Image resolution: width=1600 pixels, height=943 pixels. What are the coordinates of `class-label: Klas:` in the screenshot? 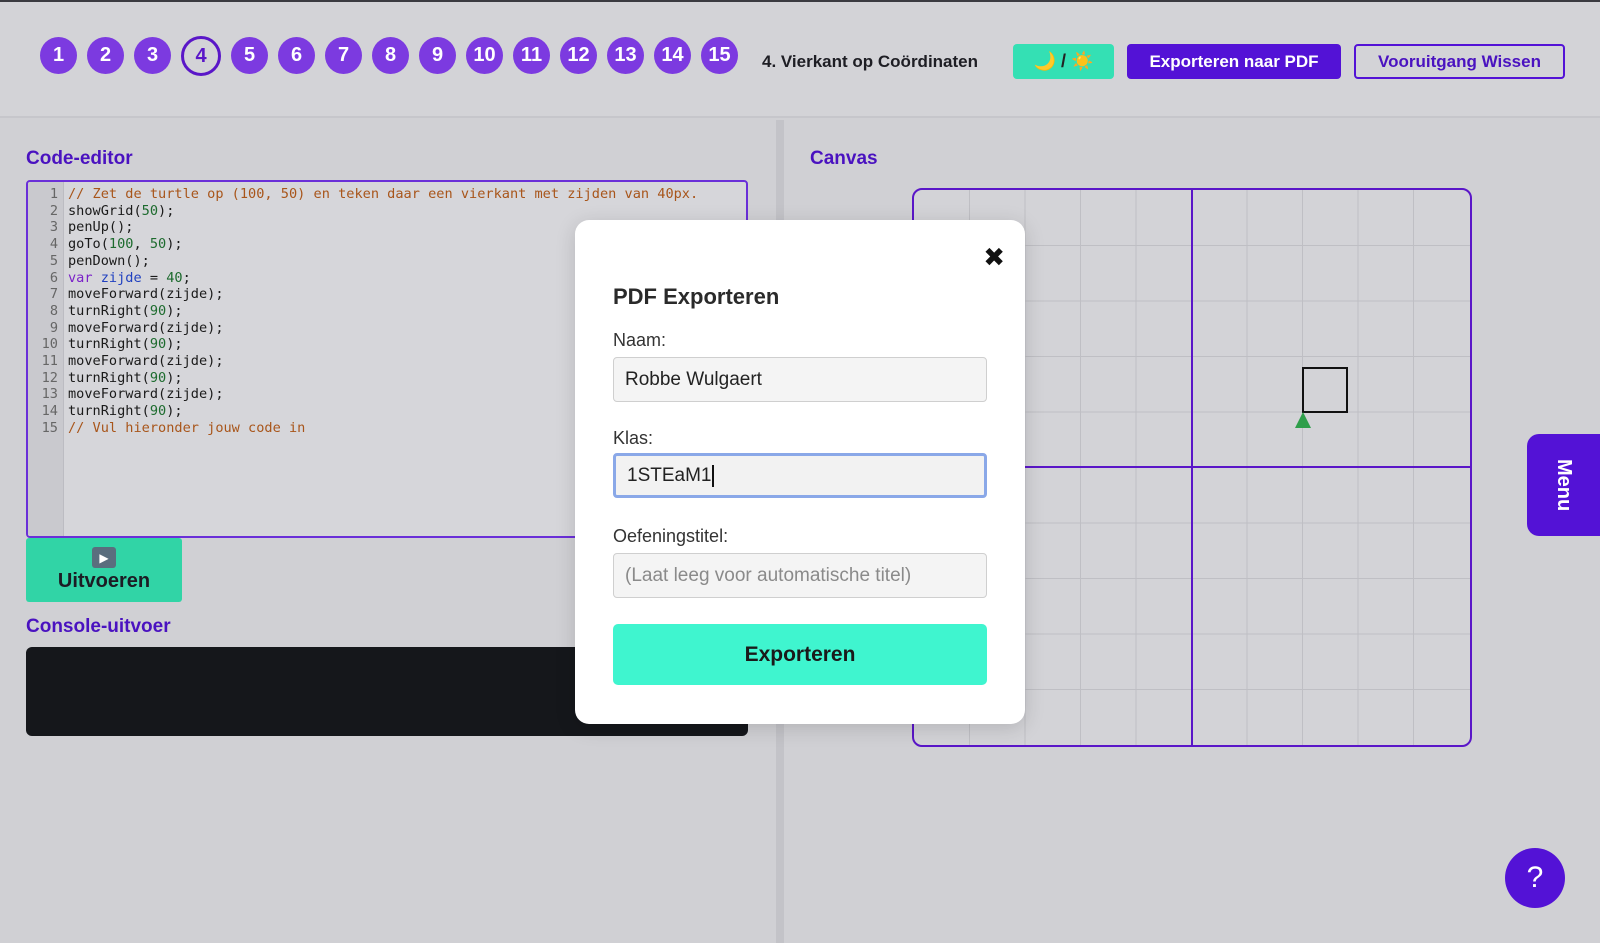 It's located at (633, 438).